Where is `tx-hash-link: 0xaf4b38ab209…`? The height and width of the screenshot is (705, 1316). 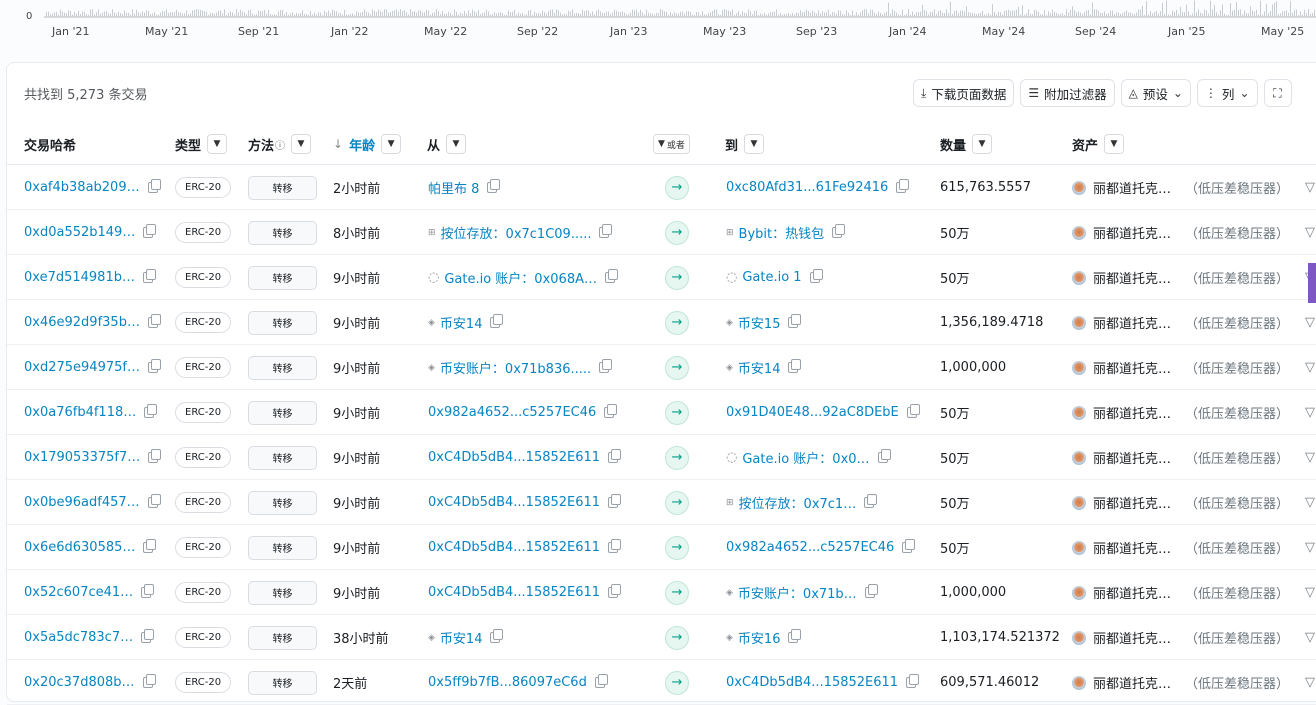
tx-hash-link: 0xaf4b38ab209… is located at coordinates (82, 187).